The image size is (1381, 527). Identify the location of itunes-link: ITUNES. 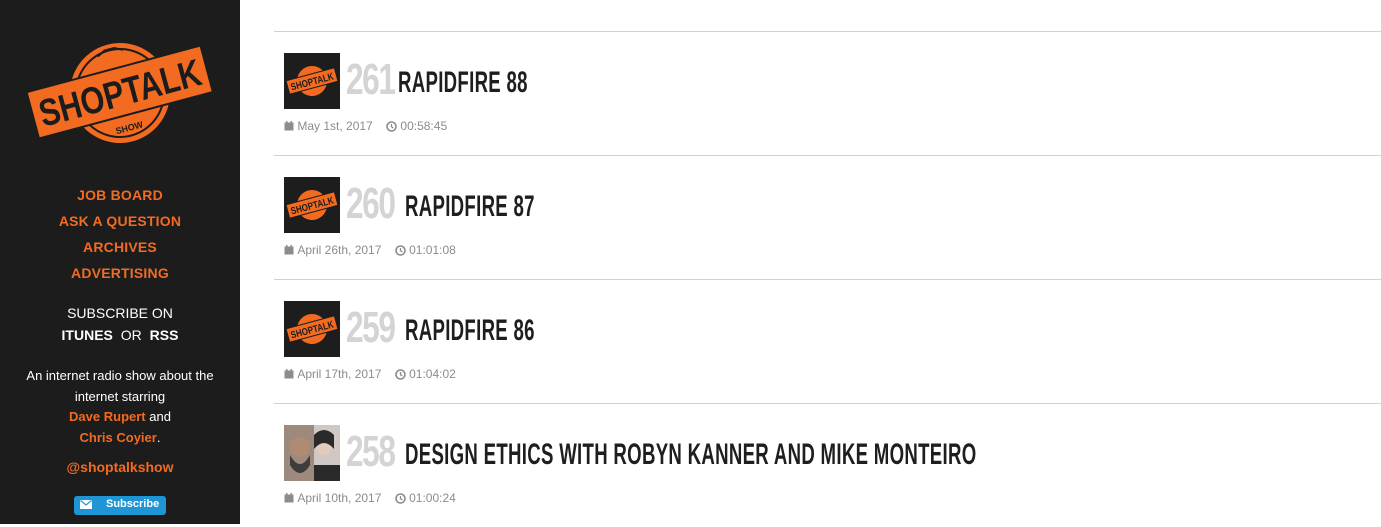
(87, 335).